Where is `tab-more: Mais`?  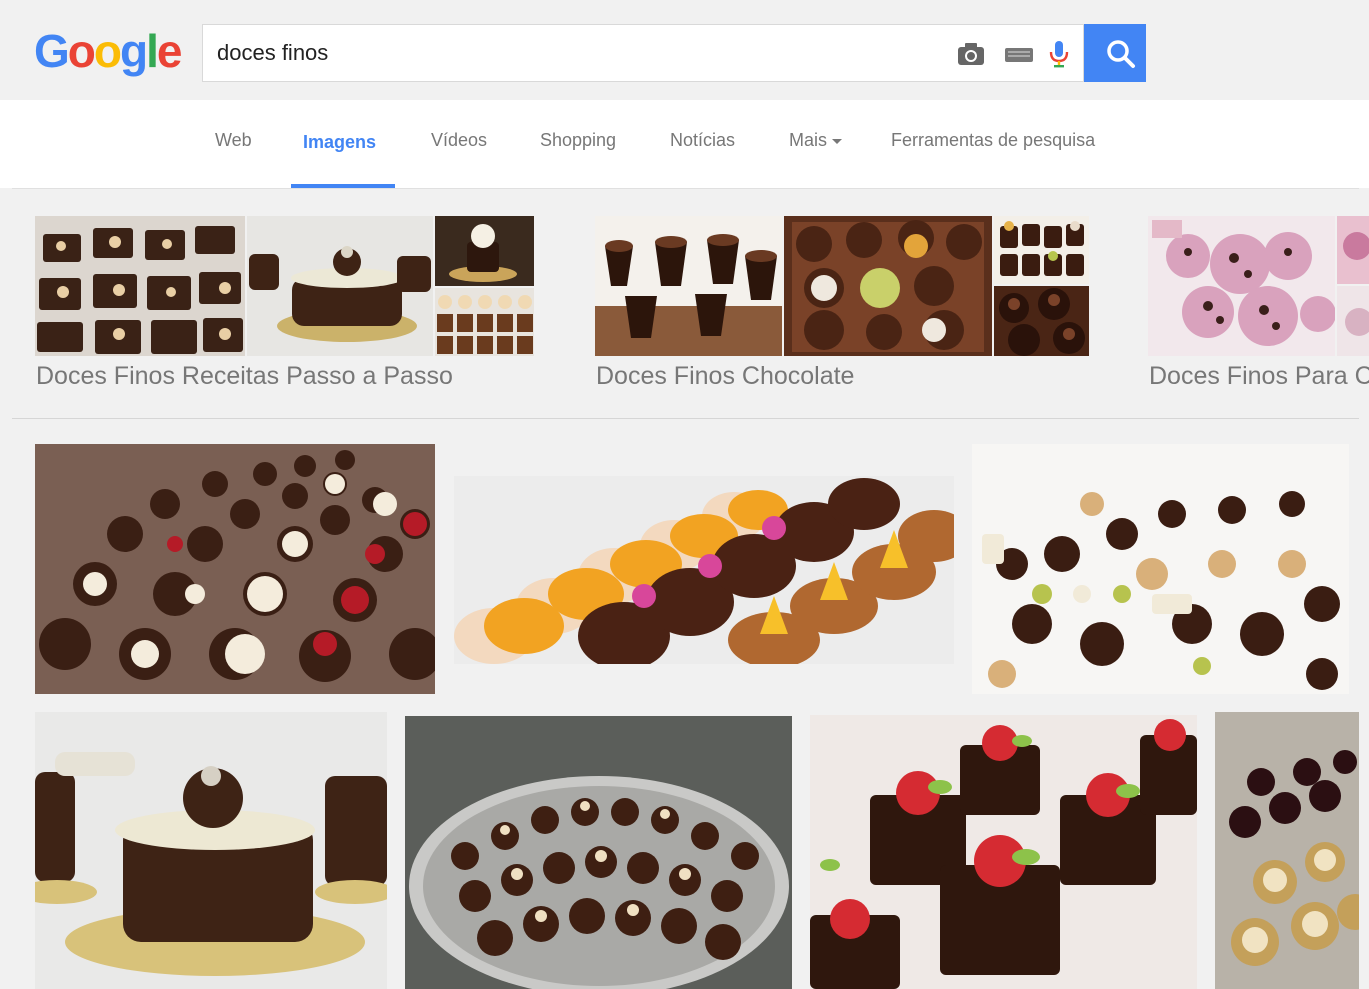
tab-more: Mais is located at coordinates (816, 140).